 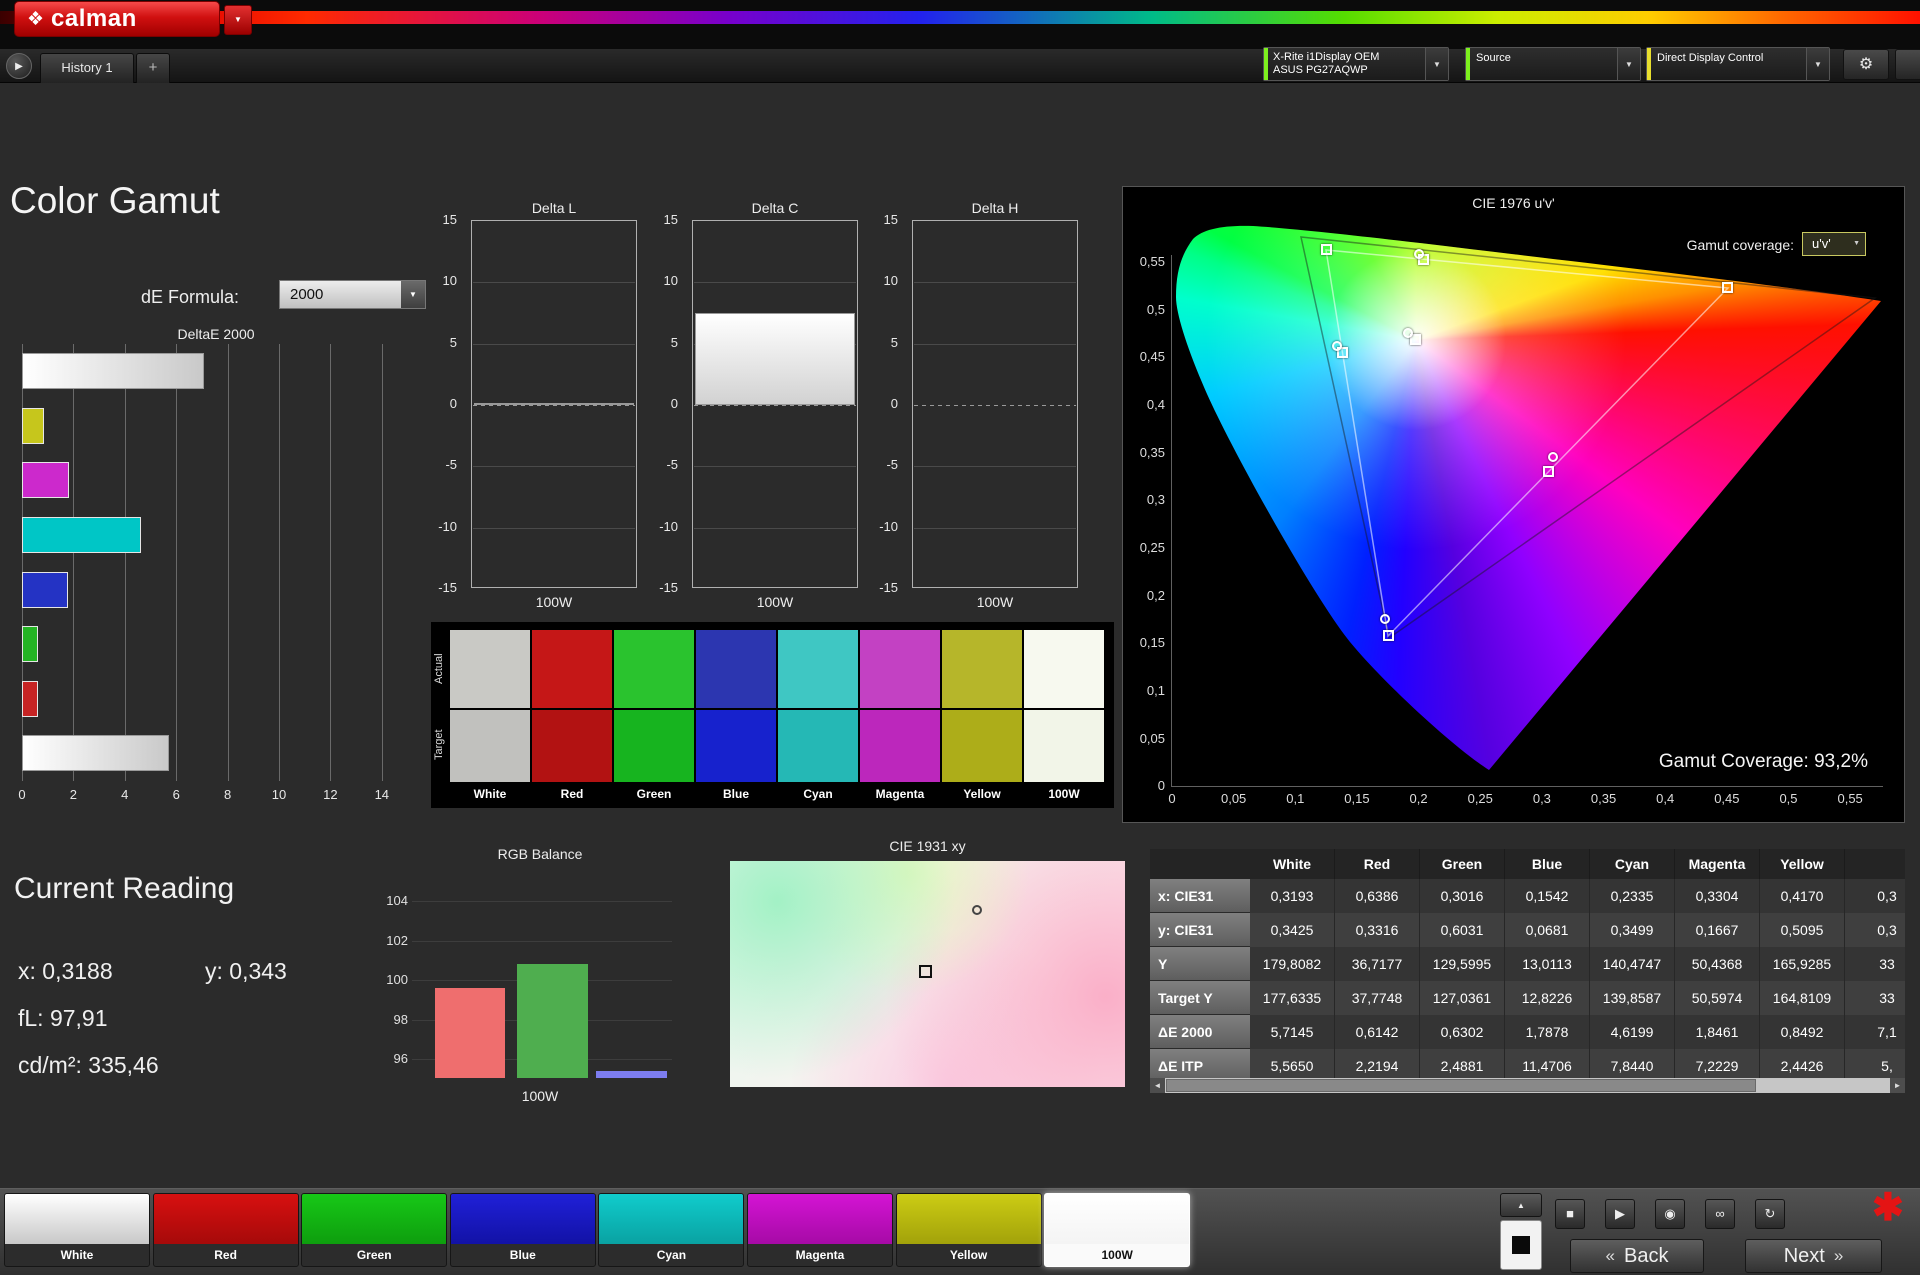 What do you see at coordinates (153, 68) in the screenshot?
I see `add-tab-button: +` at bounding box center [153, 68].